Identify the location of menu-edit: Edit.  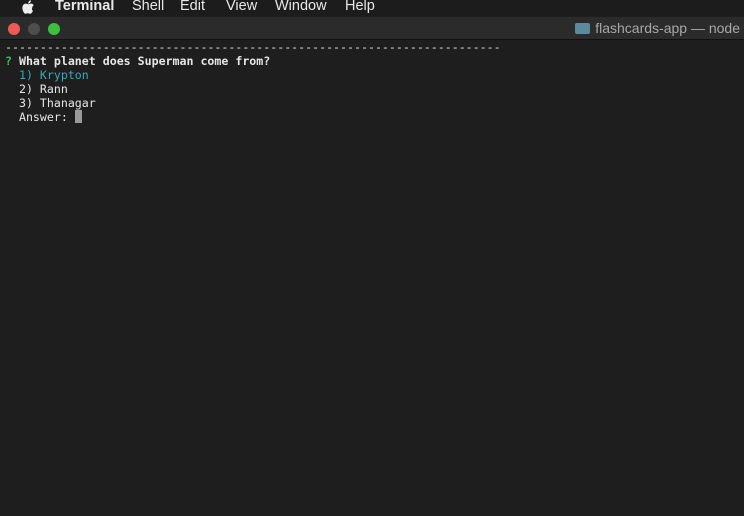
(192, 7).